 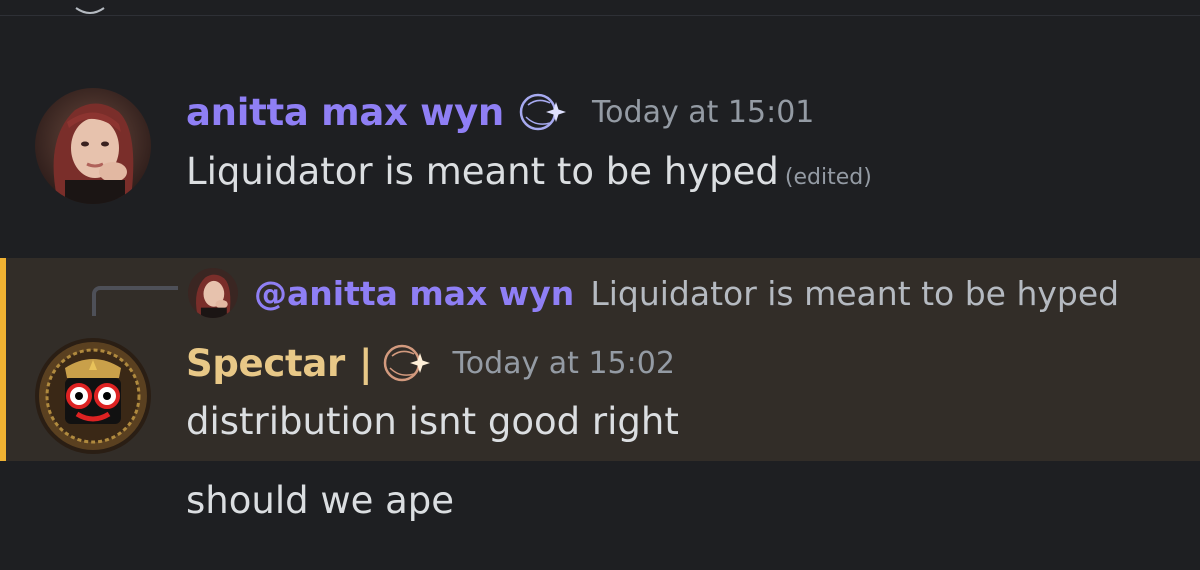 What do you see at coordinates (93, 396) in the screenshot?
I see `avatar-spectar` at bounding box center [93, 396].